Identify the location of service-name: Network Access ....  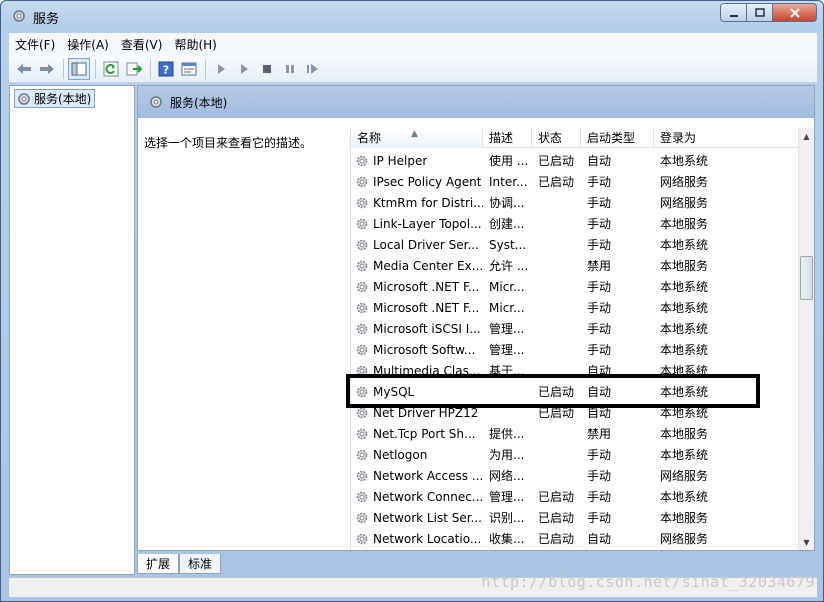
(428, 475).